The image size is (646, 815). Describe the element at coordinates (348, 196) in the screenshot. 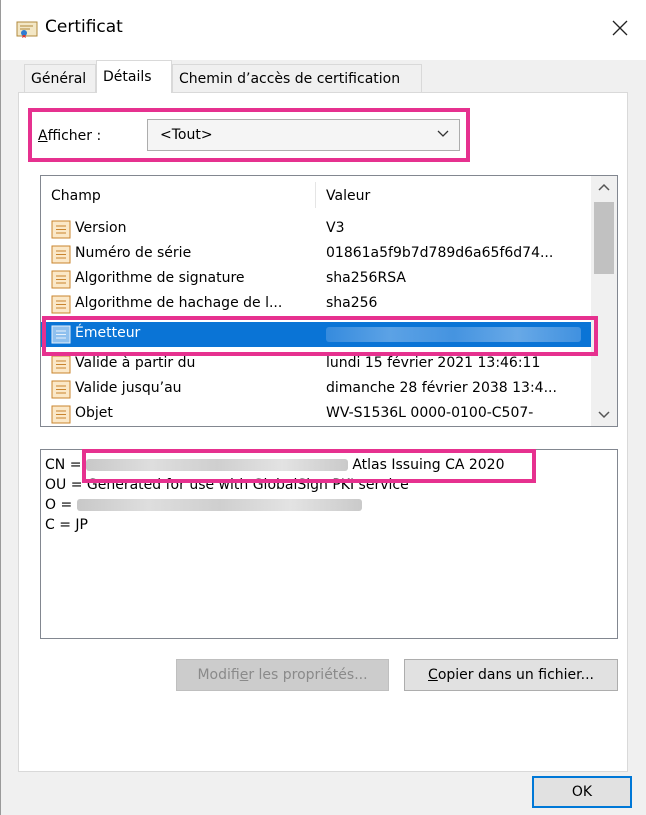

I see `column-header-value: Valeur` at that location.